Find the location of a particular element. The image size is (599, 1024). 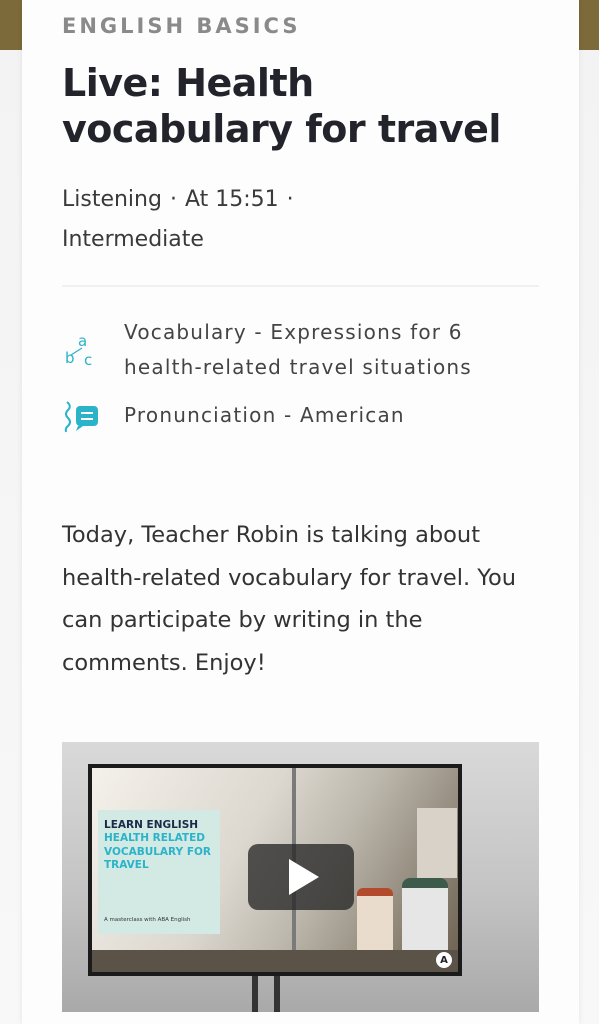

svg-text: b is located at coordinates (70, 358).